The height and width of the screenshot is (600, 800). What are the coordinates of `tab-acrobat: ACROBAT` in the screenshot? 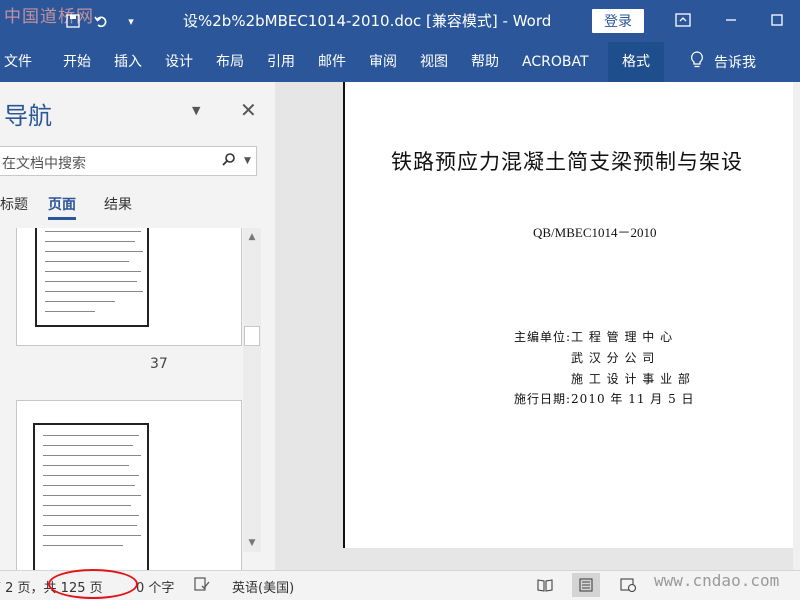 It's located at (555, 62).